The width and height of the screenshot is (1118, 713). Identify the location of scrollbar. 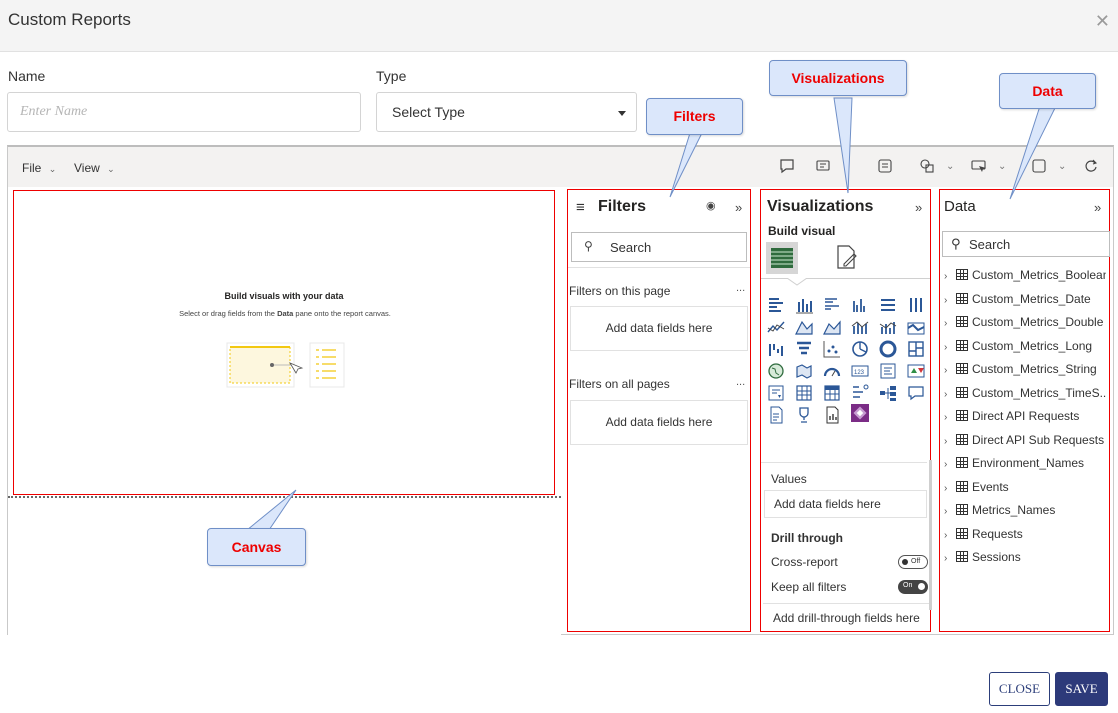
(930, 535).